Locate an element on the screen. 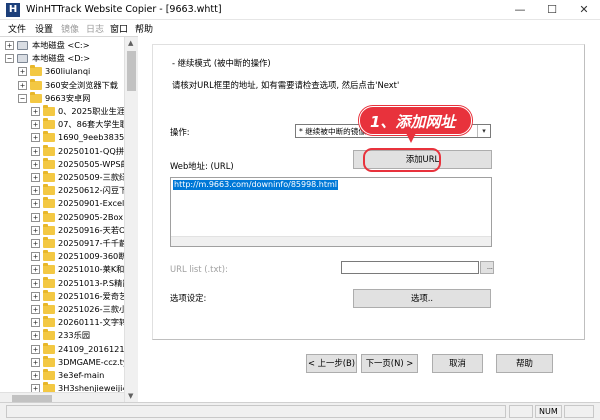  menu-file: 文件 is located at coordinates (17, 28).